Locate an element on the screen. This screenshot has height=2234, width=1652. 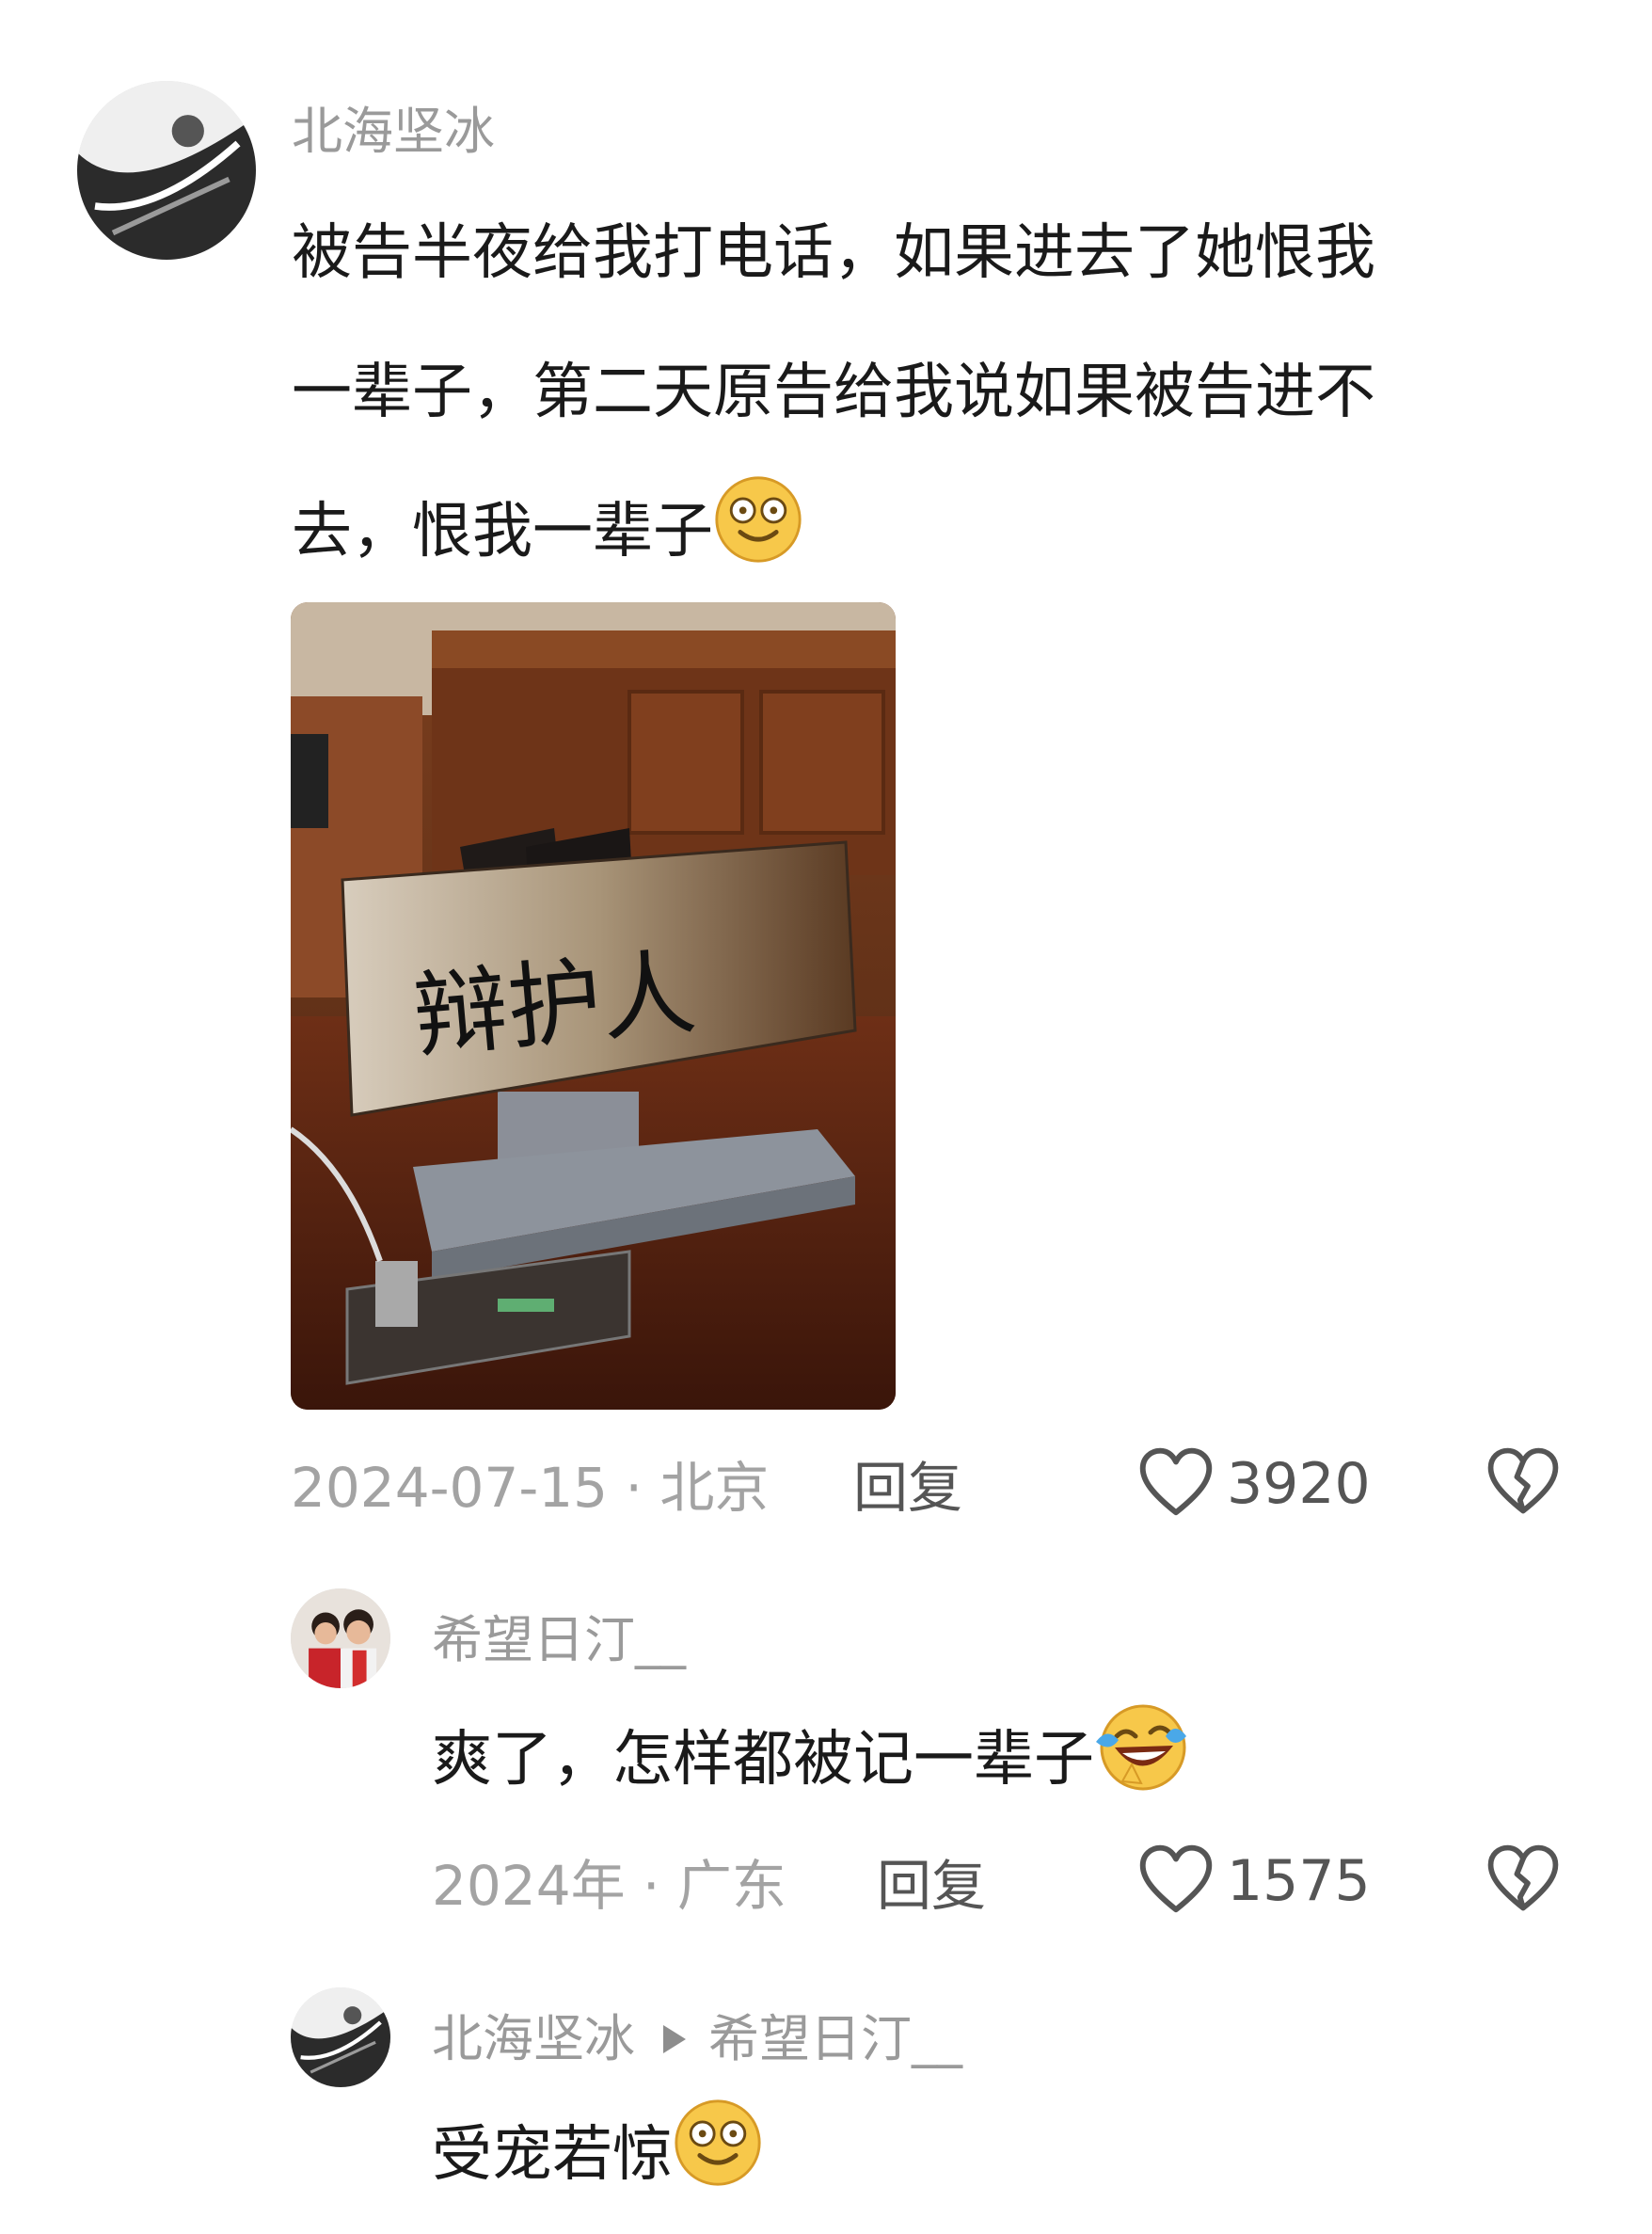
like-count: 3920 is located at coordinates (1299, 1484).